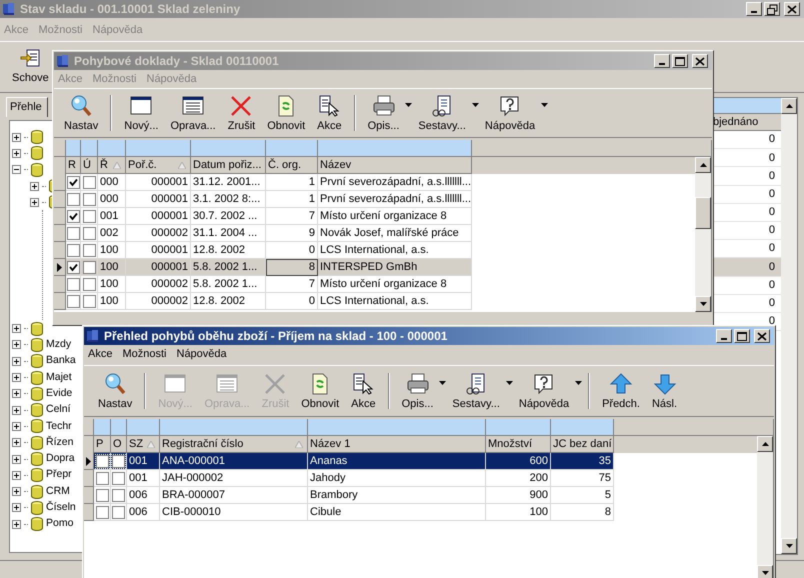  What do you see at coordinates (27, 107) in the screenshot?
I see `tab: Přehle` at bounding box center [27, 107].